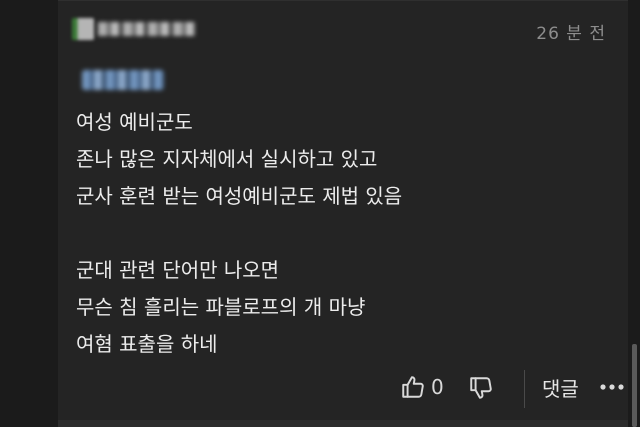 The image size is (640, 427). What do you see at coordinates (343, 423) in the screenshot?
I see `next-comment-edge` at bounding box center [343, 423].